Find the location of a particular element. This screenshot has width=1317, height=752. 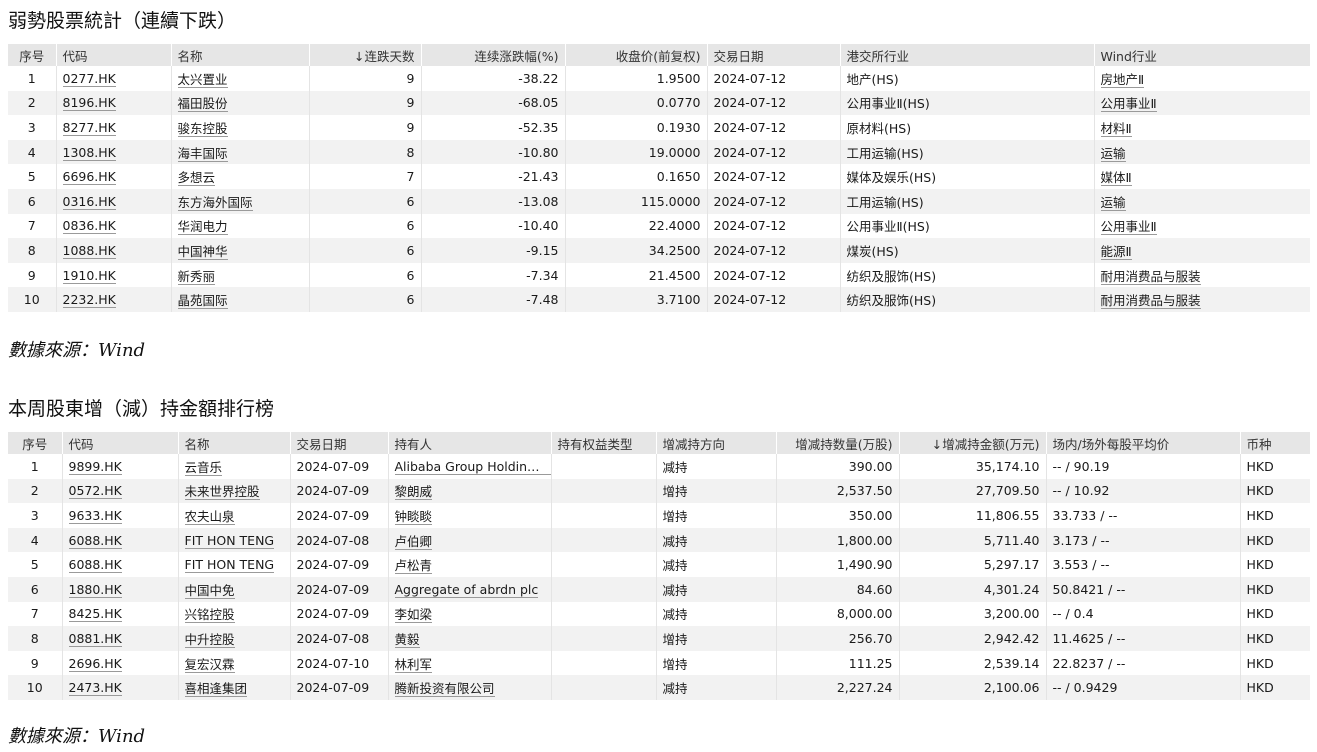

avg-price-cell: 3.173 / -- is located at coordinates (1143, 540).